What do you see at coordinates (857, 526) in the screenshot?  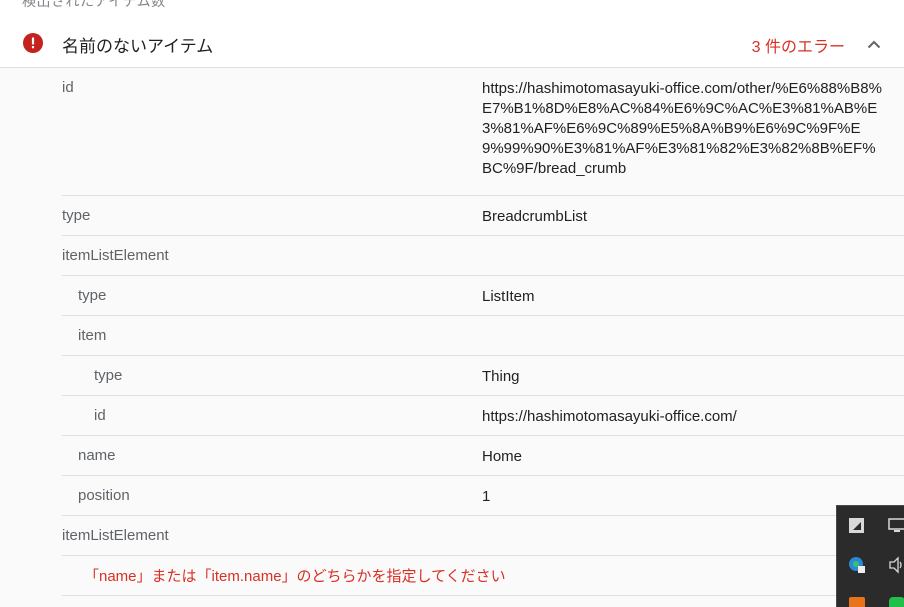 I see `snipping-tool-icon` at bounding box center [857, 526].